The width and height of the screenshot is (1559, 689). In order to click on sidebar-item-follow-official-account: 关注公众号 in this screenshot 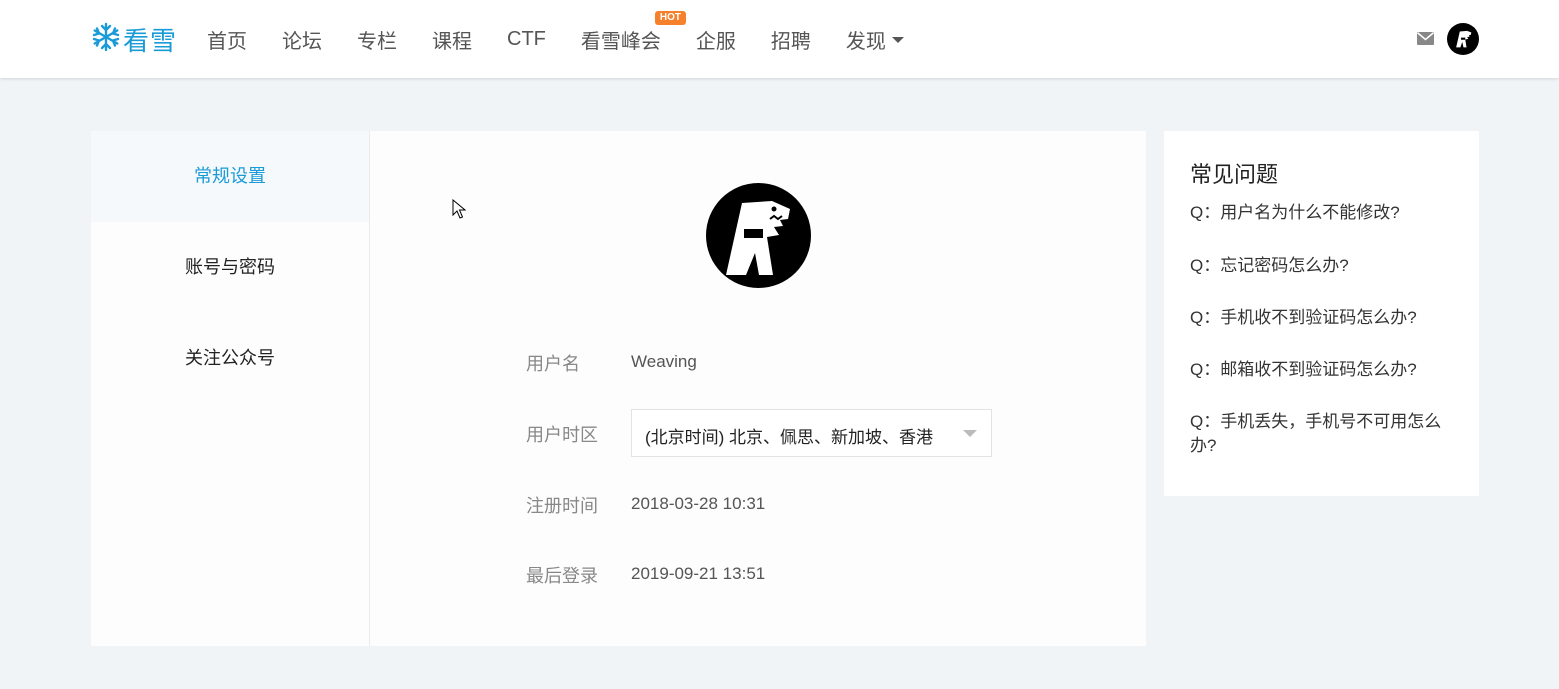, I will do `click(230, 358)`.